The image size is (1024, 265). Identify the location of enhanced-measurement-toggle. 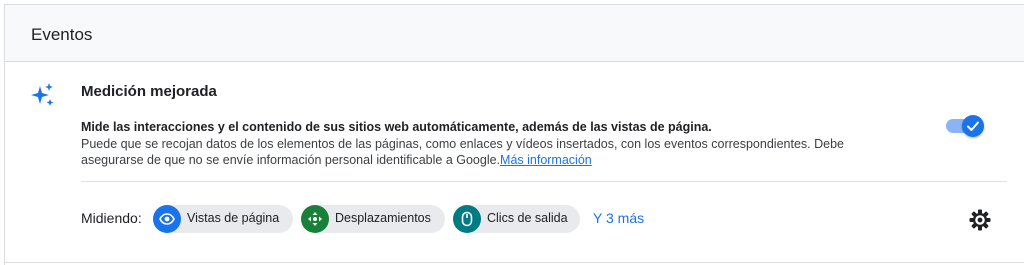
(966, 126).